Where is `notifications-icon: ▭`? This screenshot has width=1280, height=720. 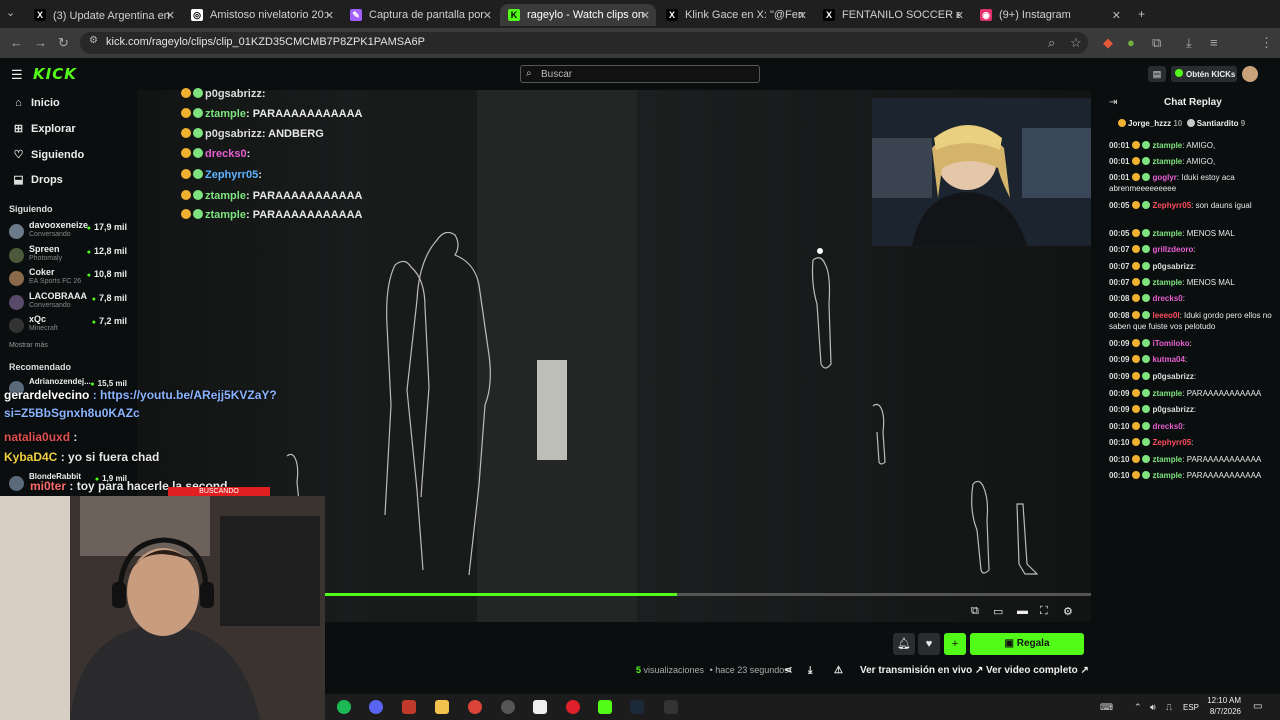
notifications-icon: ▭ is located at coordinates (1257, 706).